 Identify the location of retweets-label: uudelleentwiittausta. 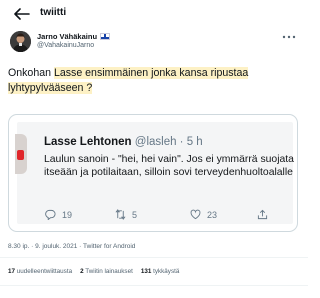
(44, 271).